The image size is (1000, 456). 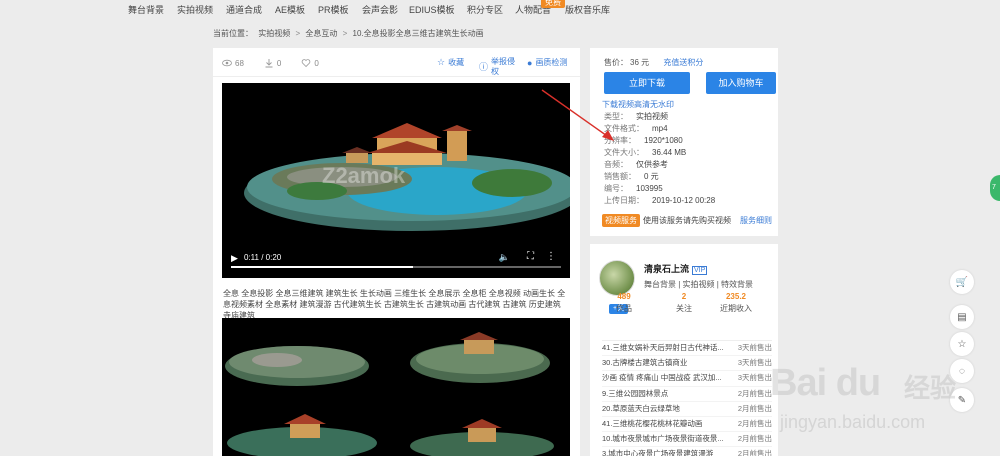 I want to click on video-progress-bar, so click(x=396, y=267).